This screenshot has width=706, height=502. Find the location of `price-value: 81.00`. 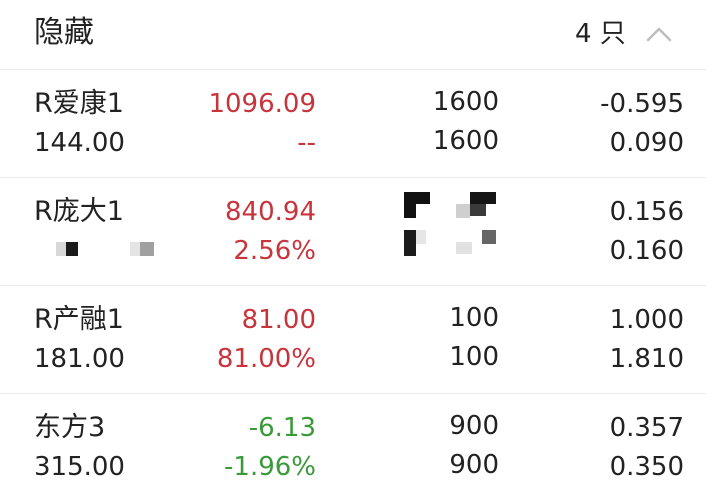

price-value: 81.00 is located at coordinates (278, 320).